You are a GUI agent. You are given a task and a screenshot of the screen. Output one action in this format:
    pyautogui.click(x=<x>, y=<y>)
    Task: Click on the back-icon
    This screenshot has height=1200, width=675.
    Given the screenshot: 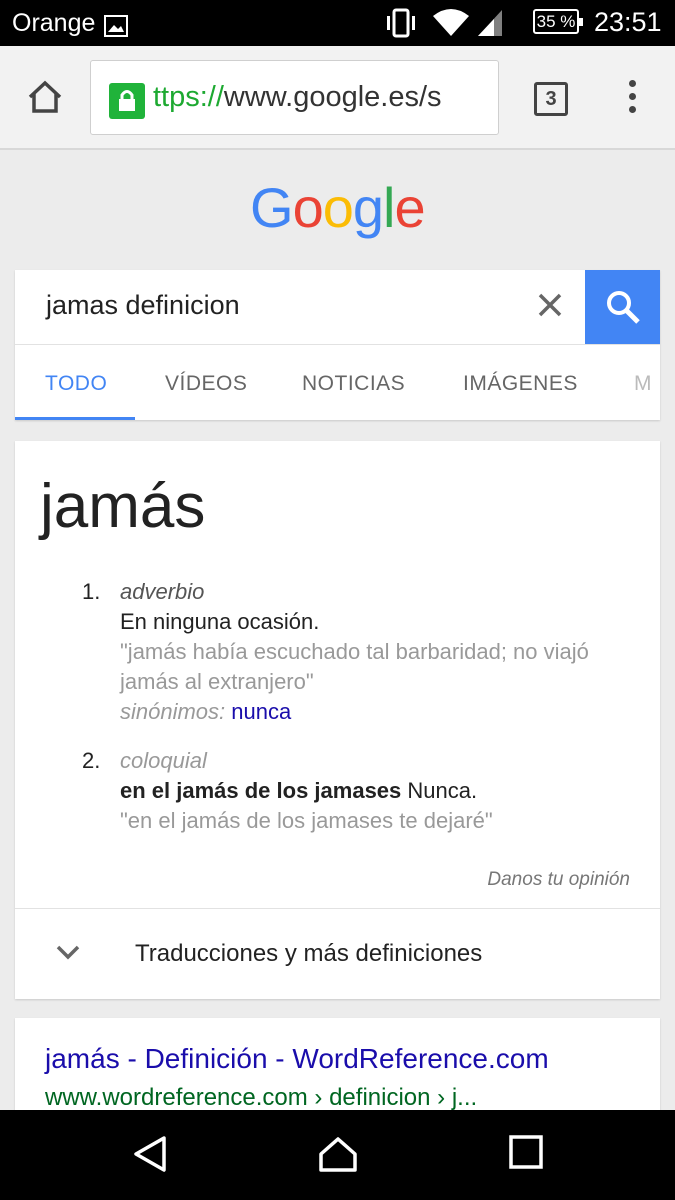 What is the action you would take?
    pyautogui.click(x=150, y=1154)
    